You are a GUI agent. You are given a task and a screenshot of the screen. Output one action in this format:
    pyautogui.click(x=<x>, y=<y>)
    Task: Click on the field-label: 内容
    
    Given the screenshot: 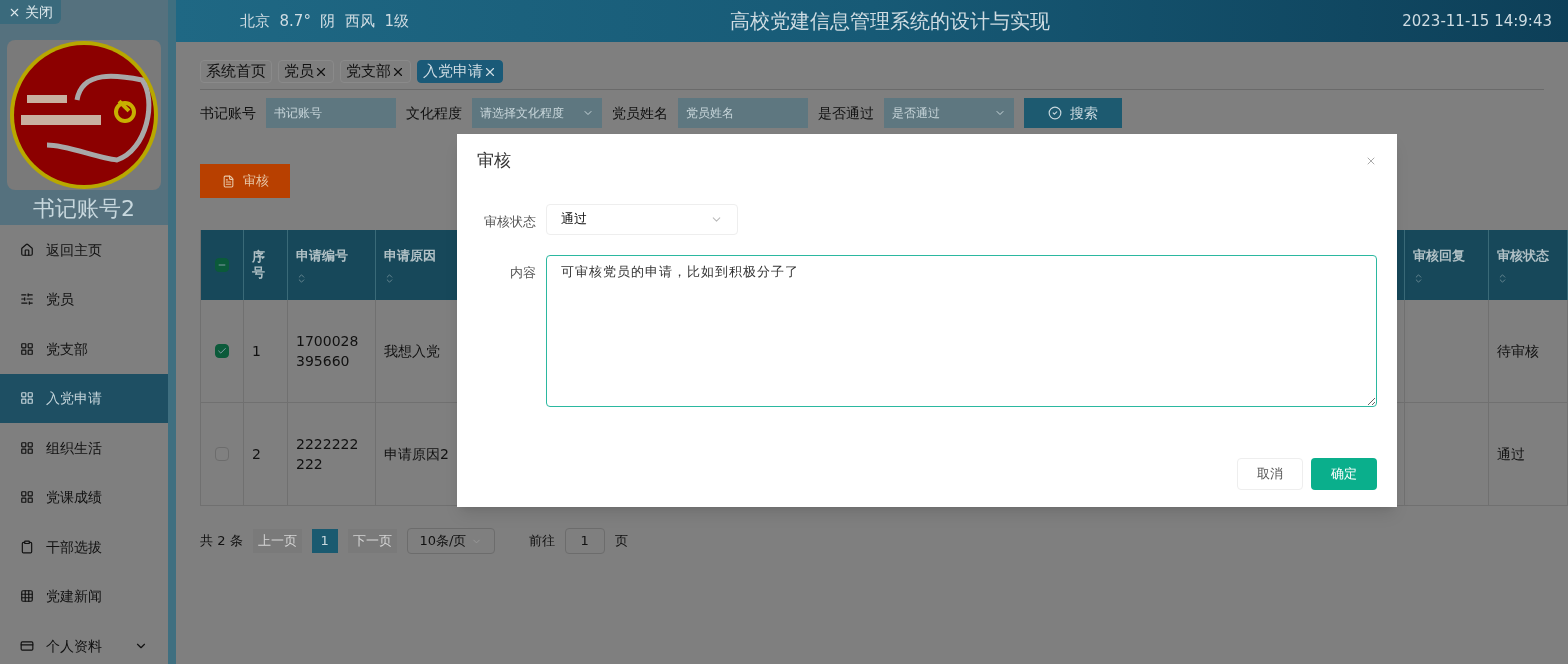 What is the action you would take?
    pyautogui.click(x=522, y=272)
    